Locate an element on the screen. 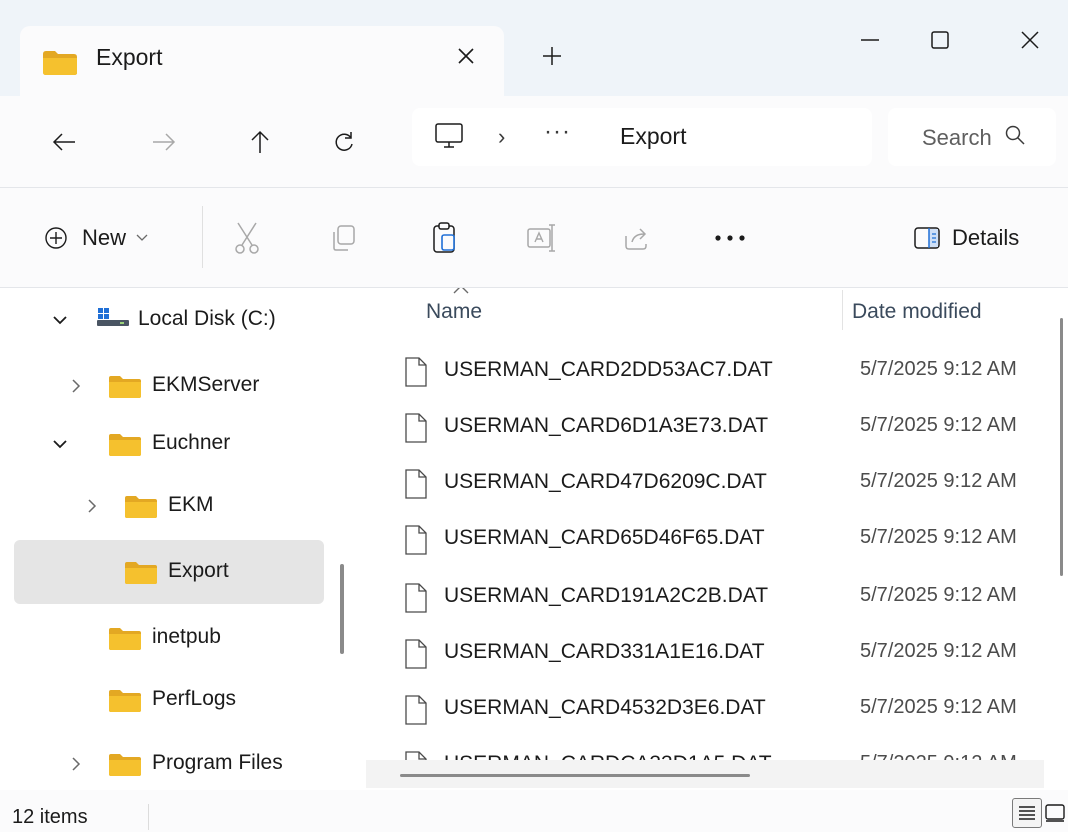  search-box: Search is located at coordinates (972, 137).